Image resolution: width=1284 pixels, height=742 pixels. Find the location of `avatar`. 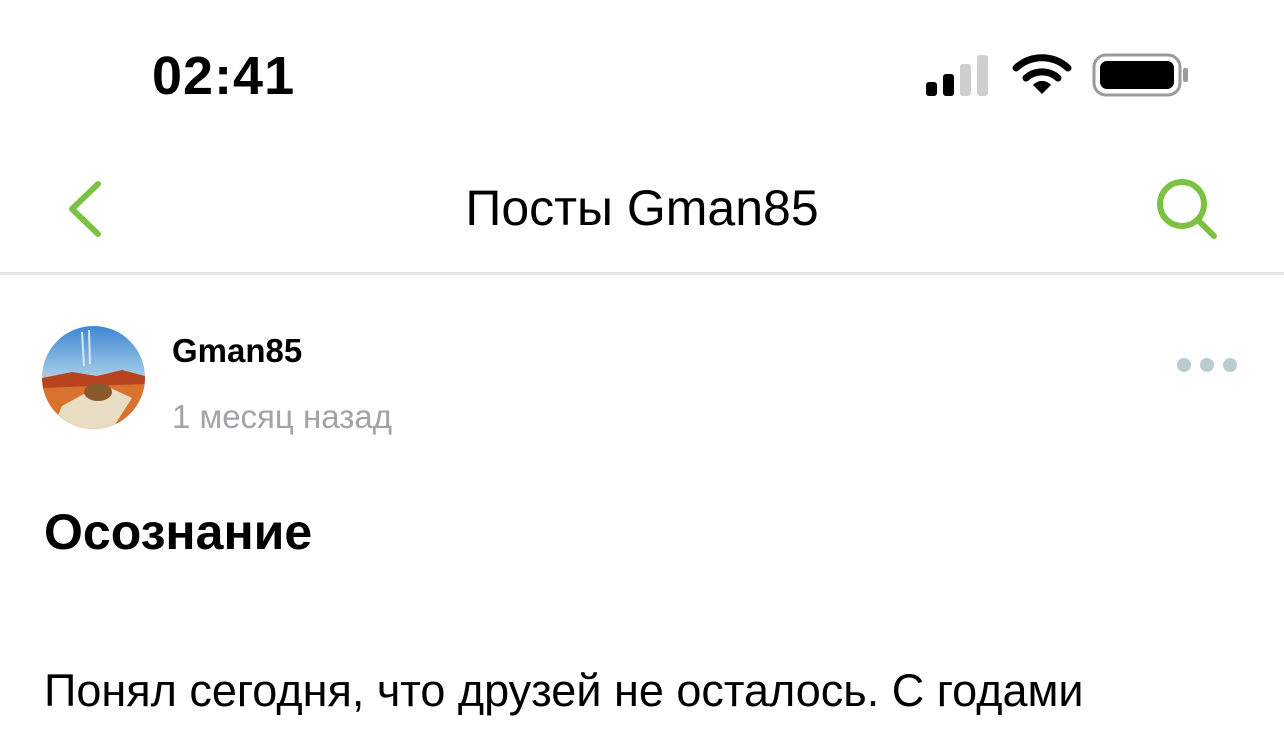

avatar is located at coordinates (93, 377).